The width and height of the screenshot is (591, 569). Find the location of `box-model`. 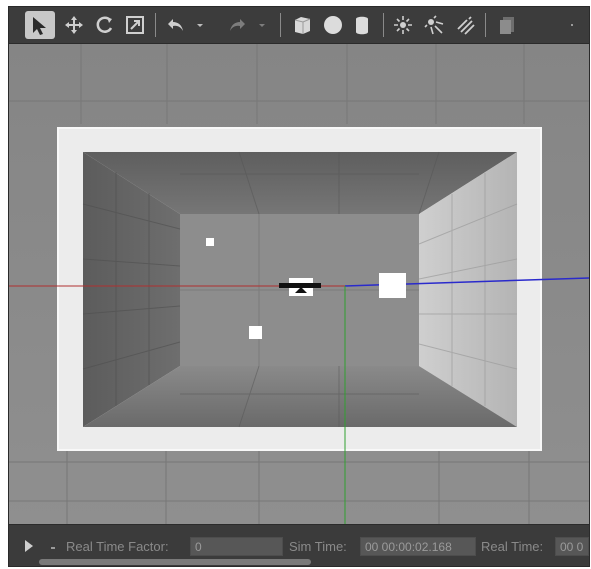

box-model is located at coordinates (255, 332).